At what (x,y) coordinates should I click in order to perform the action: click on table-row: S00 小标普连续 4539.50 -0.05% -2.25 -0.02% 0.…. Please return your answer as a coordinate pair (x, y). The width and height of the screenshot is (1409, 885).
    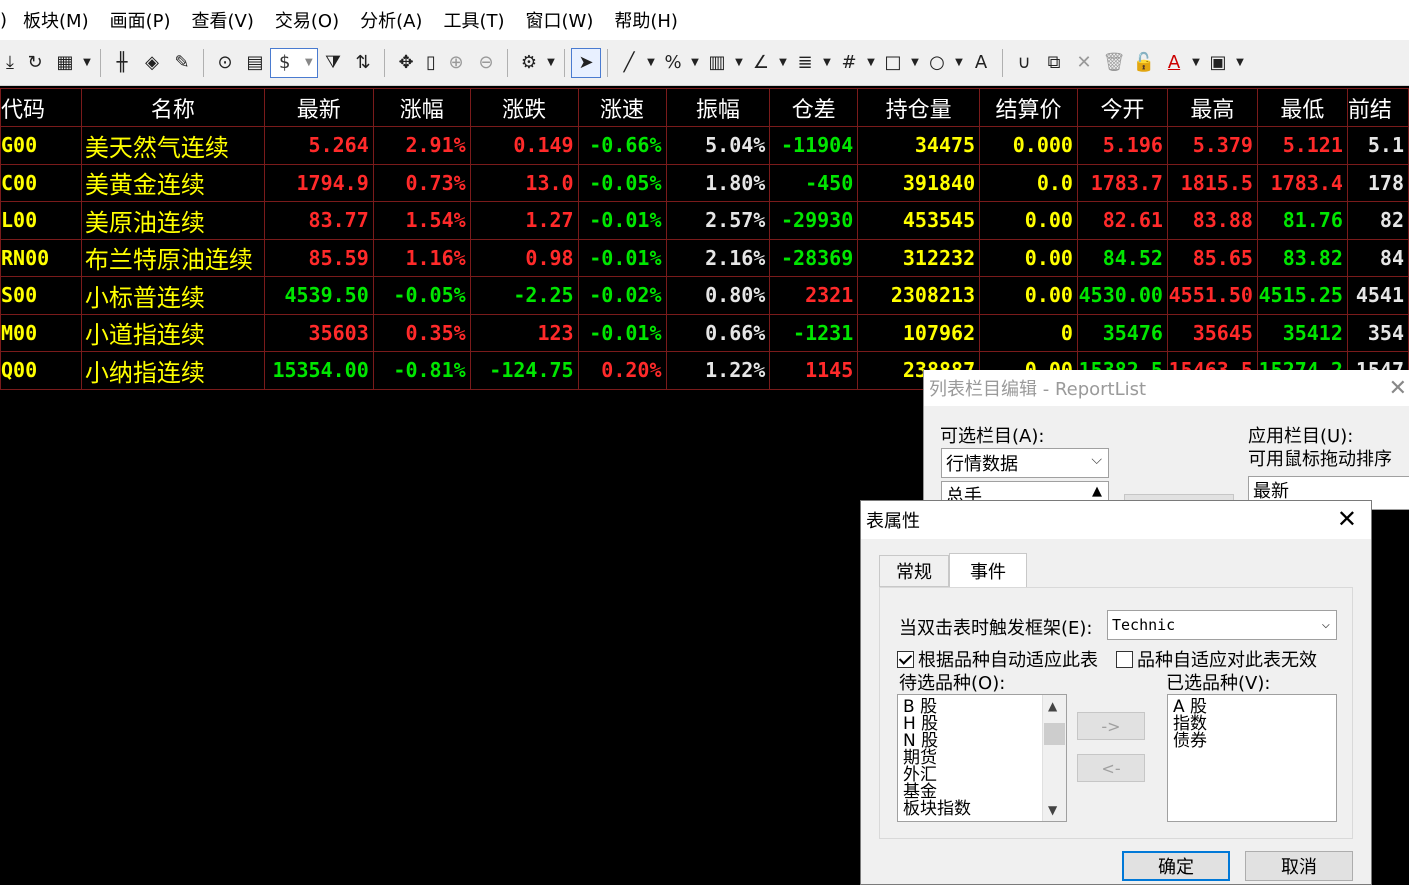
    Looking at the image, I should click on (704, 295).